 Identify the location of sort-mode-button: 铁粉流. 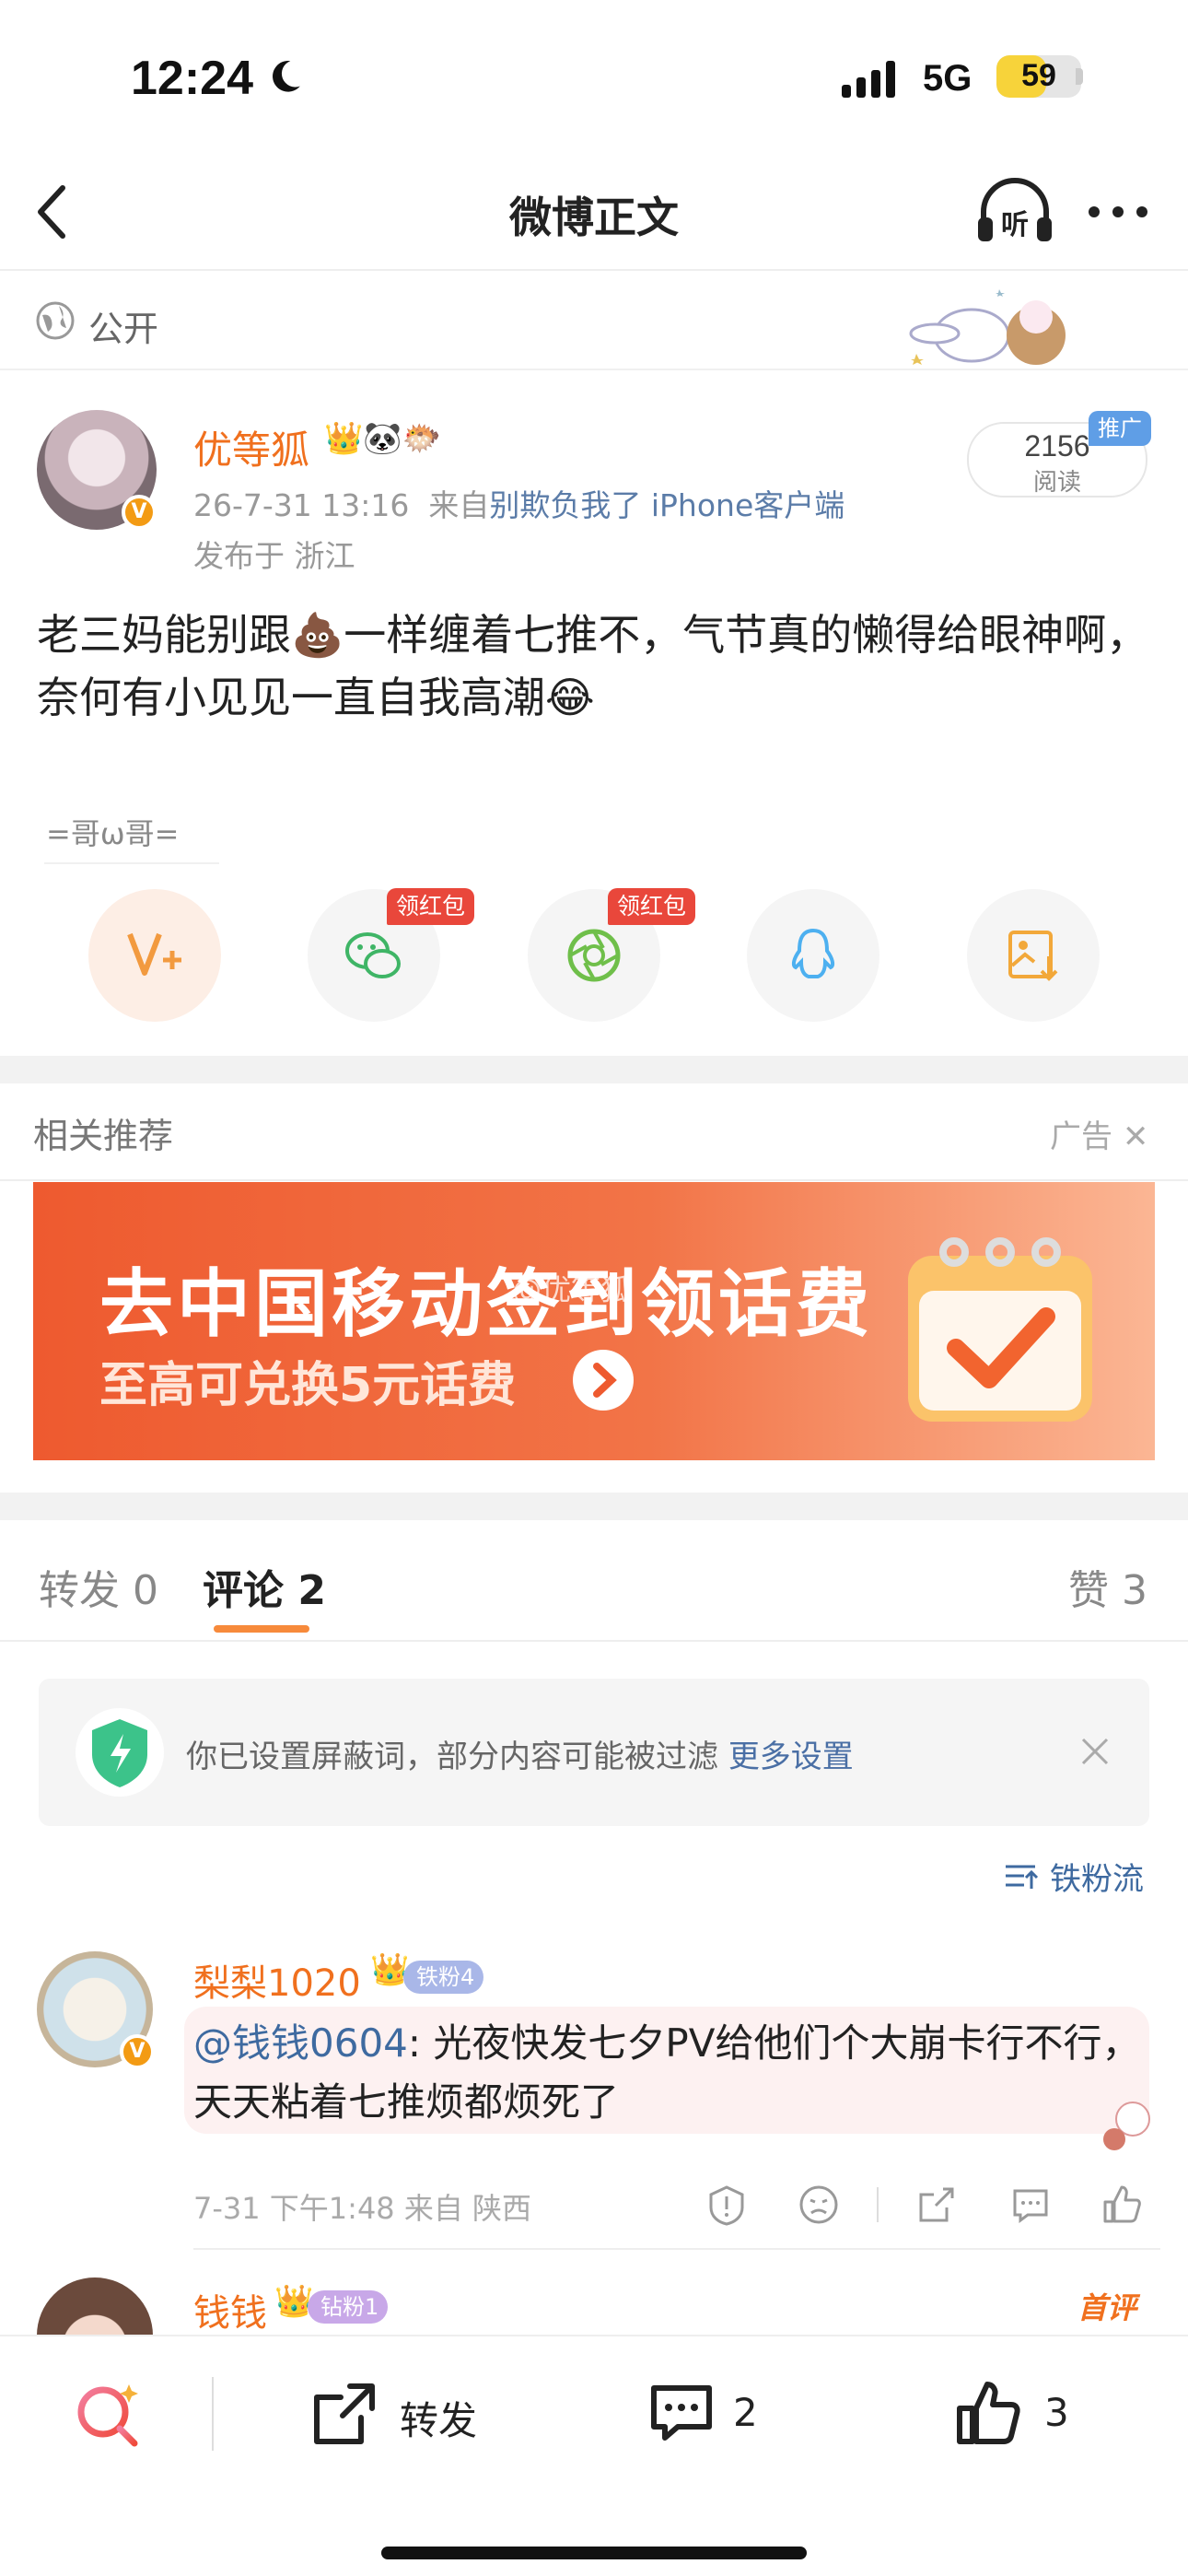
(1097, 1876).